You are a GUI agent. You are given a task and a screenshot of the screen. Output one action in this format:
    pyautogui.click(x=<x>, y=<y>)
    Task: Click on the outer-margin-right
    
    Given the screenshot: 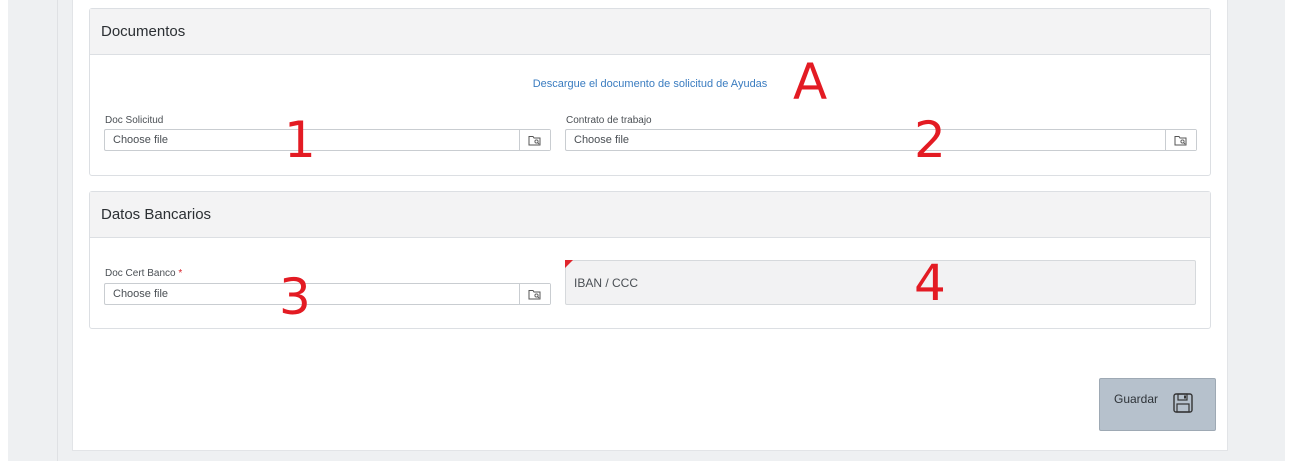 What is the action you would take?
    pyautogui.click(x=1288, y=230)
    